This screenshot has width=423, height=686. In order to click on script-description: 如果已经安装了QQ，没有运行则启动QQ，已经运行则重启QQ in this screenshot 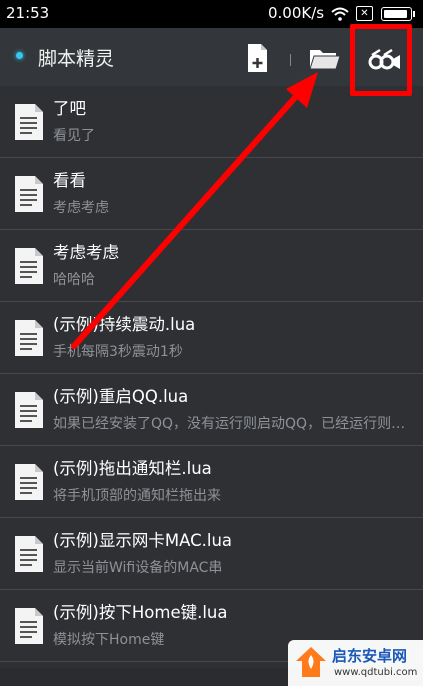, I will do `click(230, 424)`.